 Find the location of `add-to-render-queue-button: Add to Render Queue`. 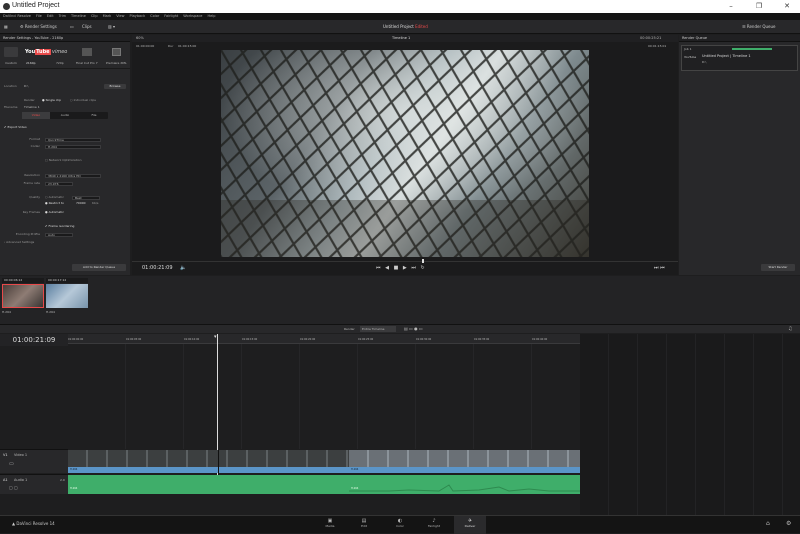

add-to-render-queue-button: Add to Render Queue is located at coordinates (99, 267).